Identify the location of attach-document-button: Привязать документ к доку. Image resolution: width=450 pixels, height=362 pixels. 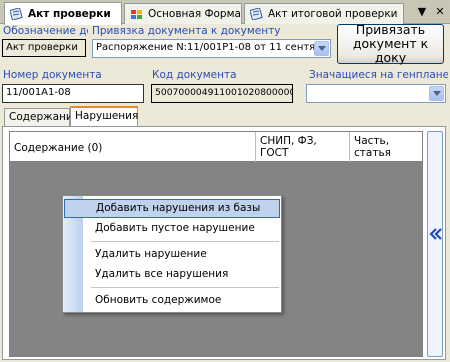
(390, 44).